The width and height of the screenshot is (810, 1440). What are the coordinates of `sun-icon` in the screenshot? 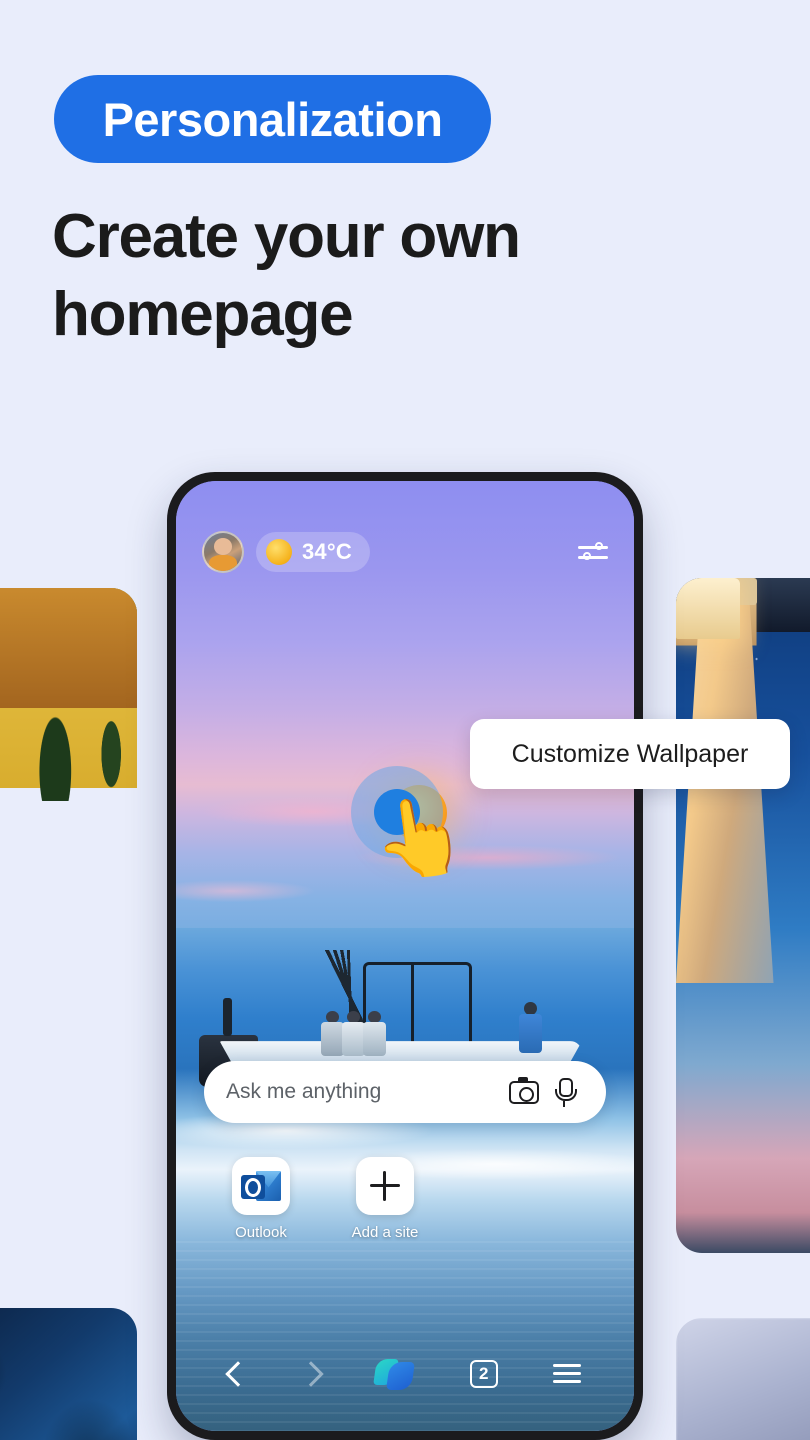 It's located at (279, 552).